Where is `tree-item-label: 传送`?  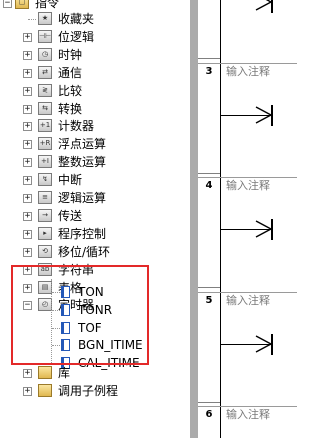 tree-item-label: 传送 is located at coordinates (70, 215).